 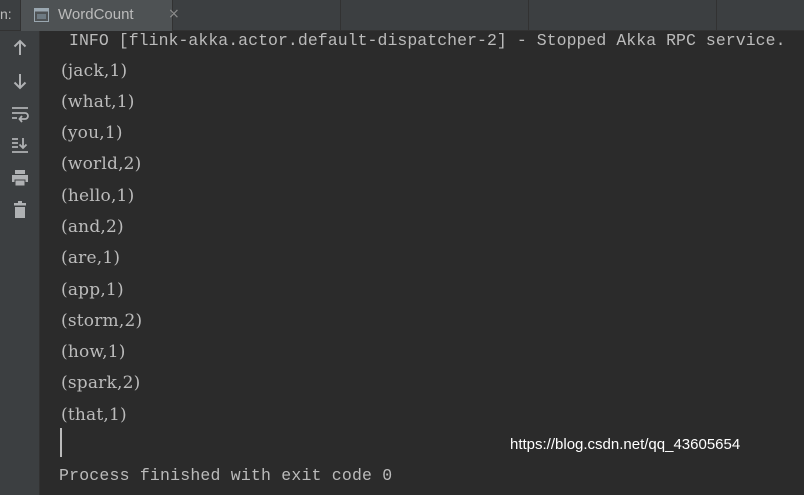 What do you see at coordinates (625, 444) in the screenshot?
I see `watermark-url: https://blog.csdn.net/qq_43605654` at bounding box center [625, 444].